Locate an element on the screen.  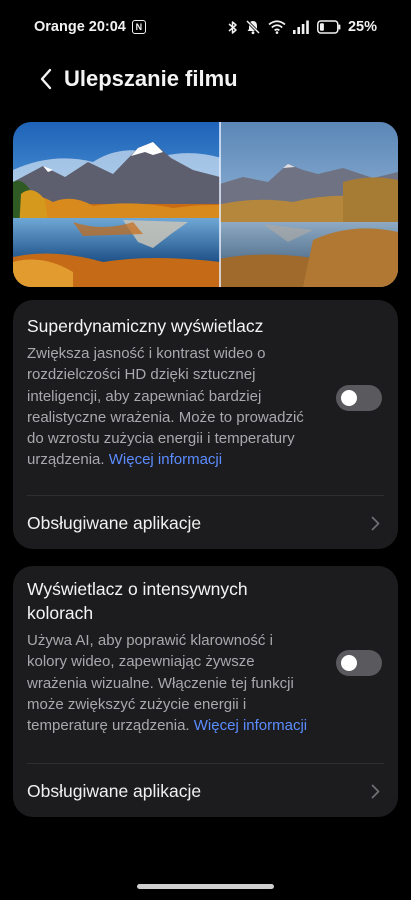
battery-percentage: 25% is located at coordinates (362, 27).